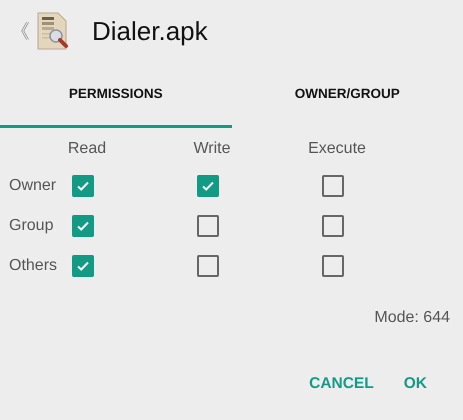  What do you see at coordinates (150, 31) in the screenshot?
I see `file-title: Dialer.apk` at bounding box center [150, 31].